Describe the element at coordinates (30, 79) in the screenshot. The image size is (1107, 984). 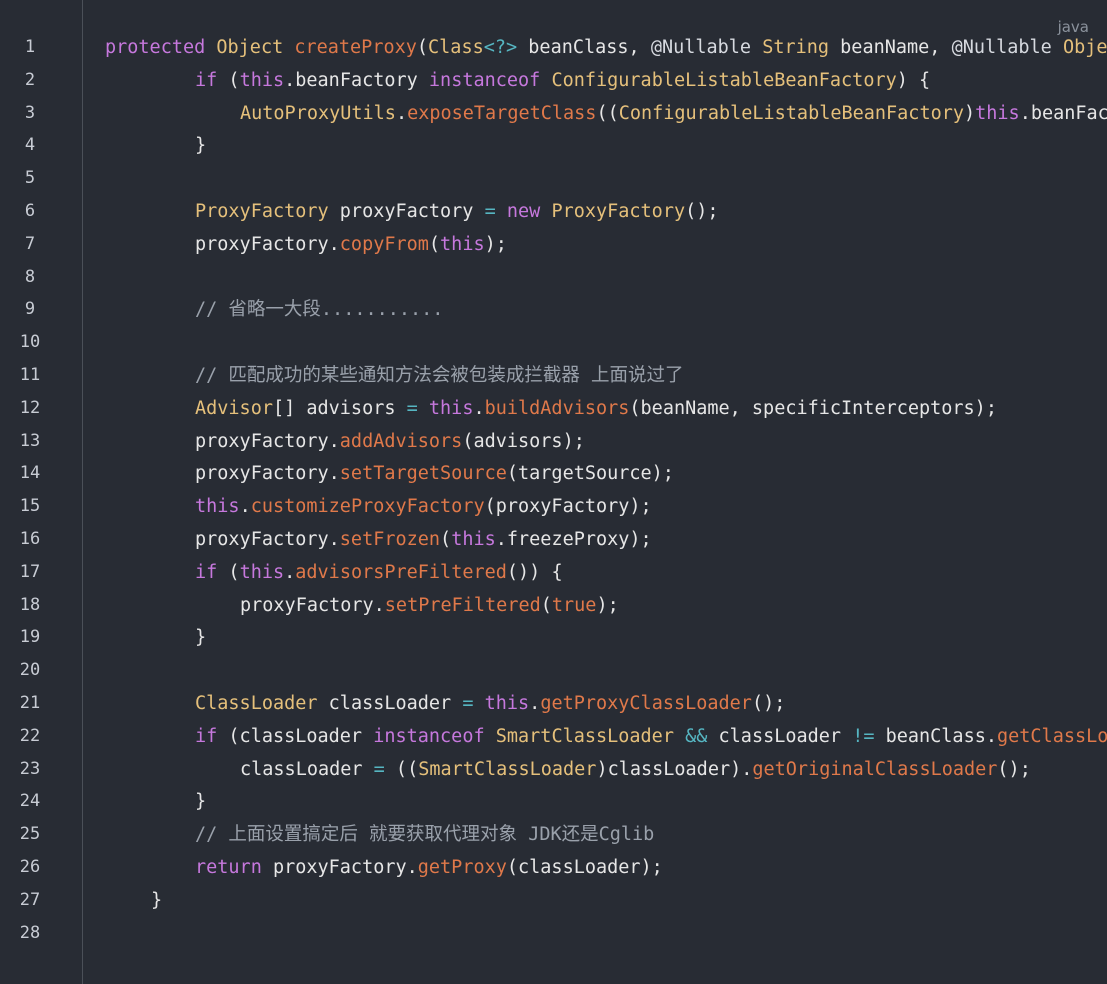
I see `line-number: 2` at that location.